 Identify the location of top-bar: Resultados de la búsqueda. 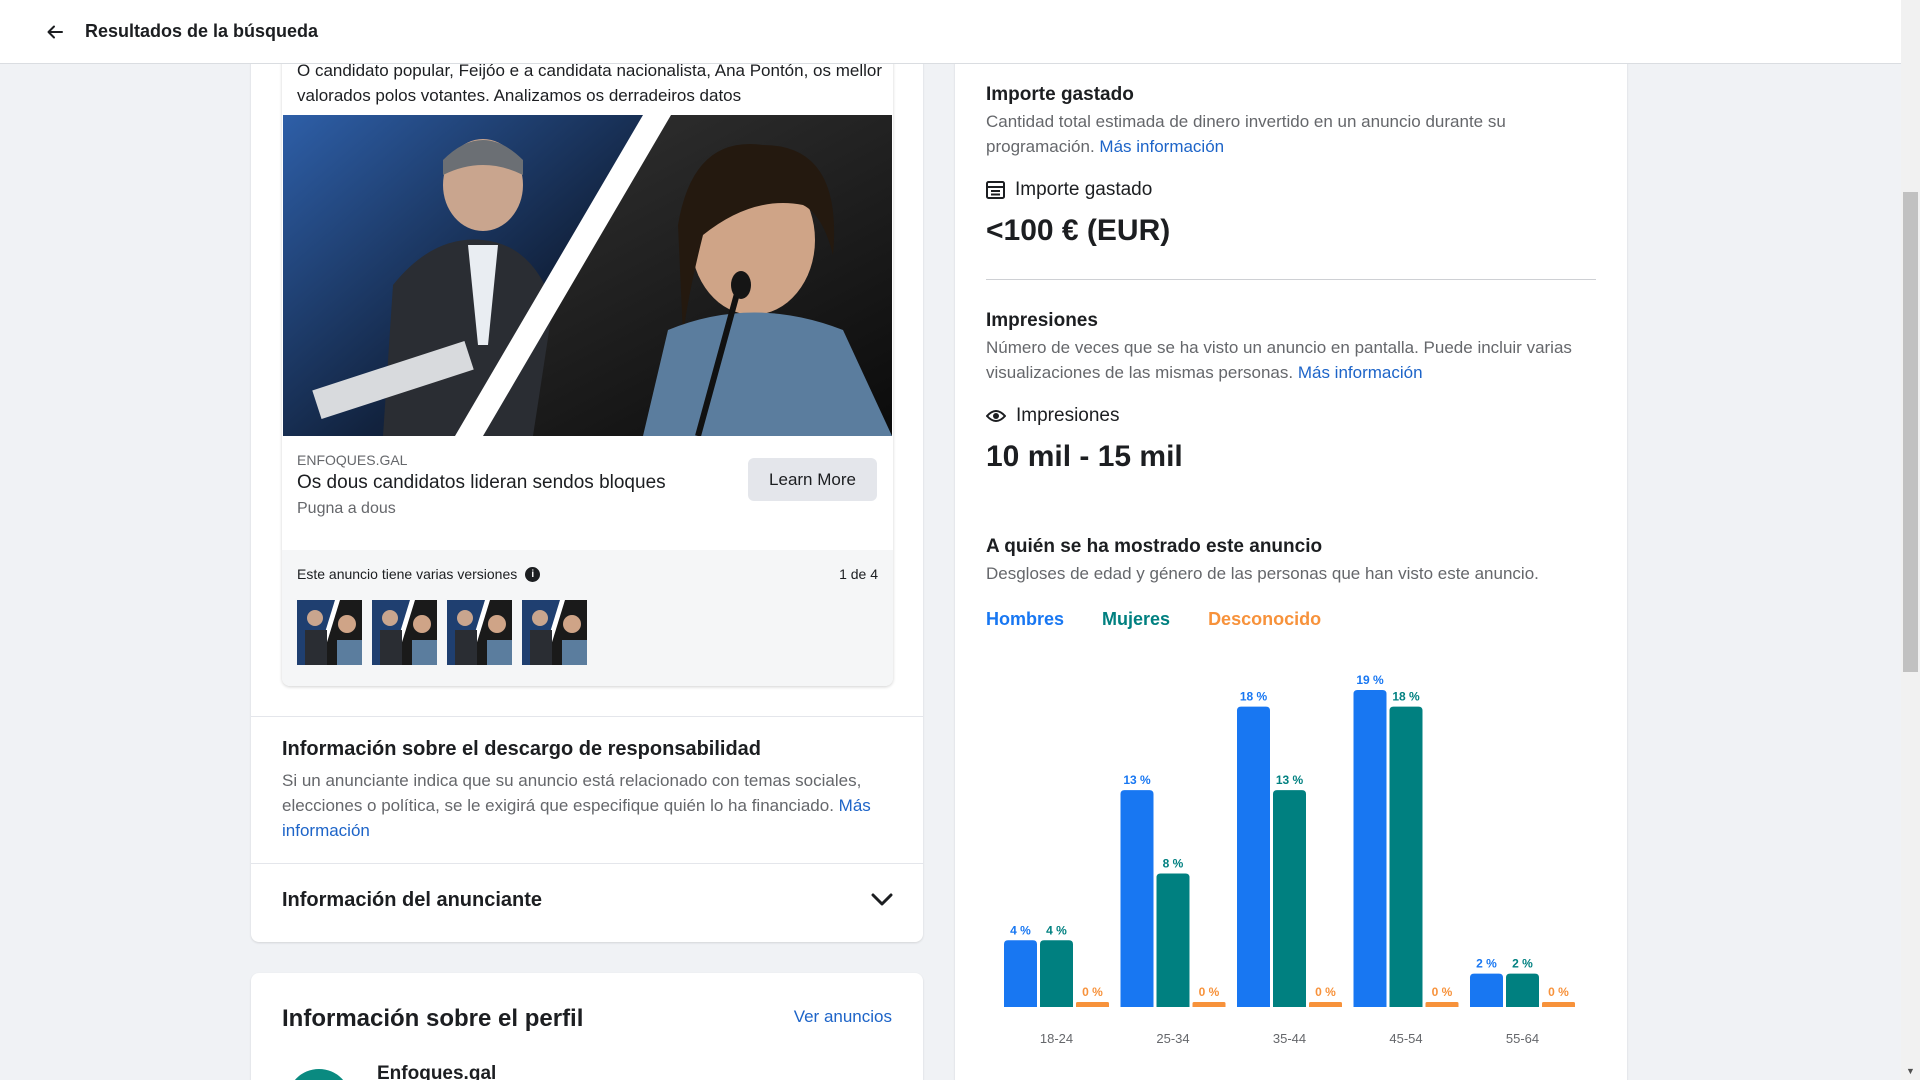
(950, 32).